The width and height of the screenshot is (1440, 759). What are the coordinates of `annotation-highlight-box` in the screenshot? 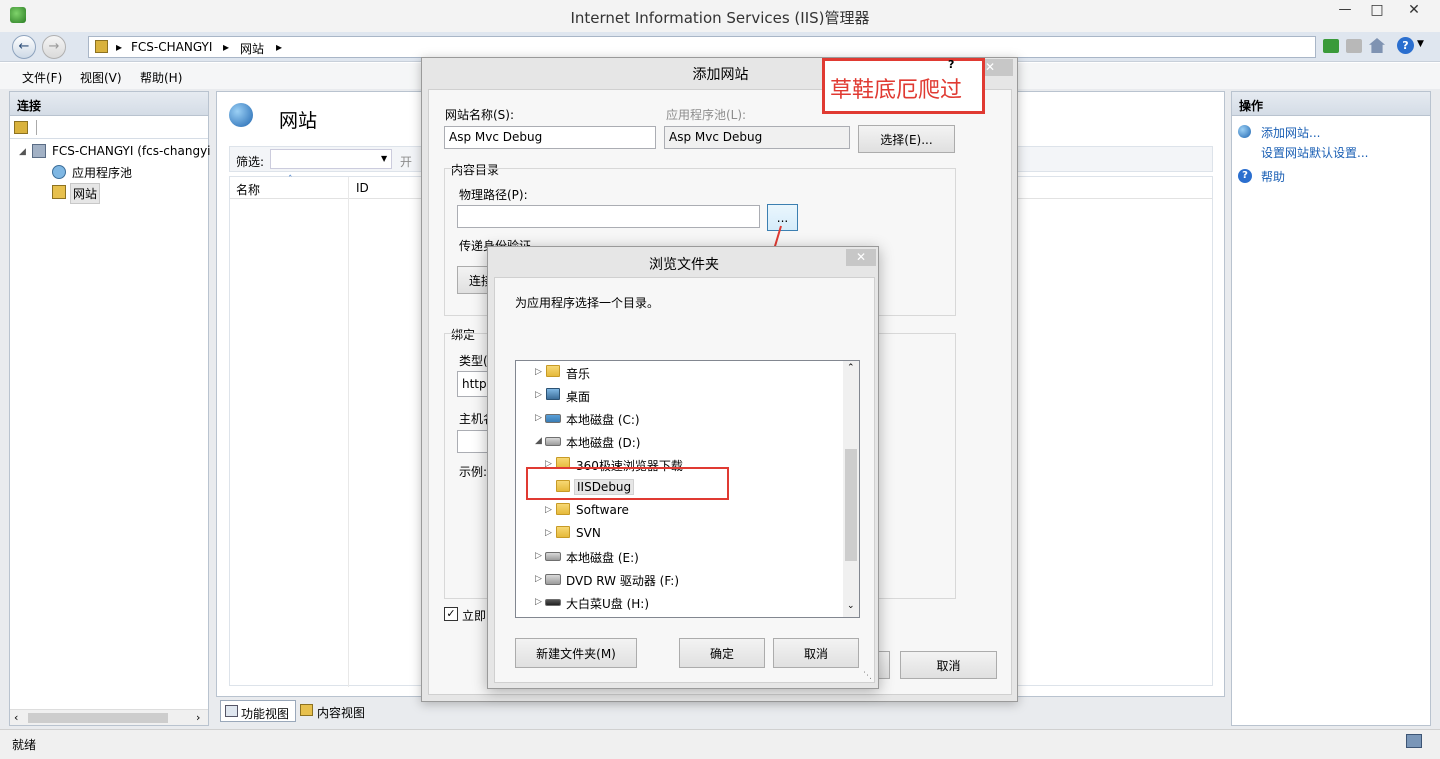 It's located at (627, 483).